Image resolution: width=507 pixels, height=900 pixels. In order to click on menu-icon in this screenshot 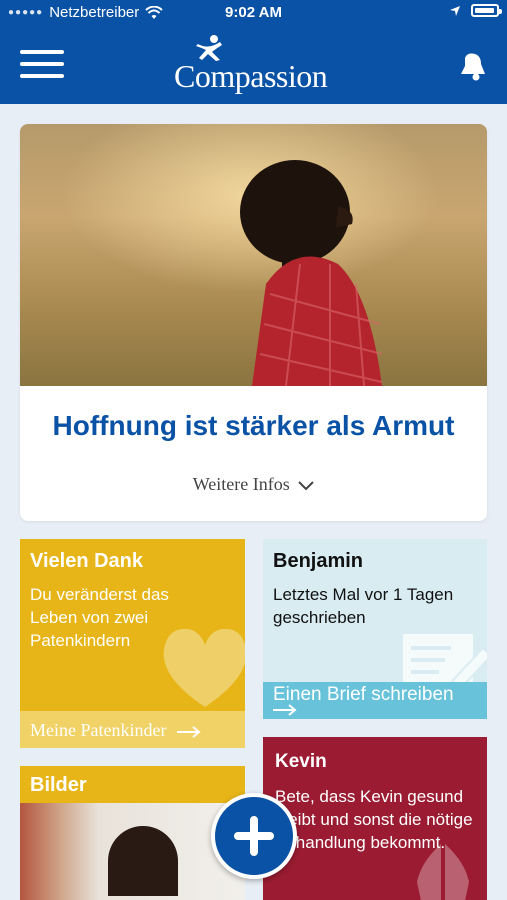, I will do `click(42, 64)`.